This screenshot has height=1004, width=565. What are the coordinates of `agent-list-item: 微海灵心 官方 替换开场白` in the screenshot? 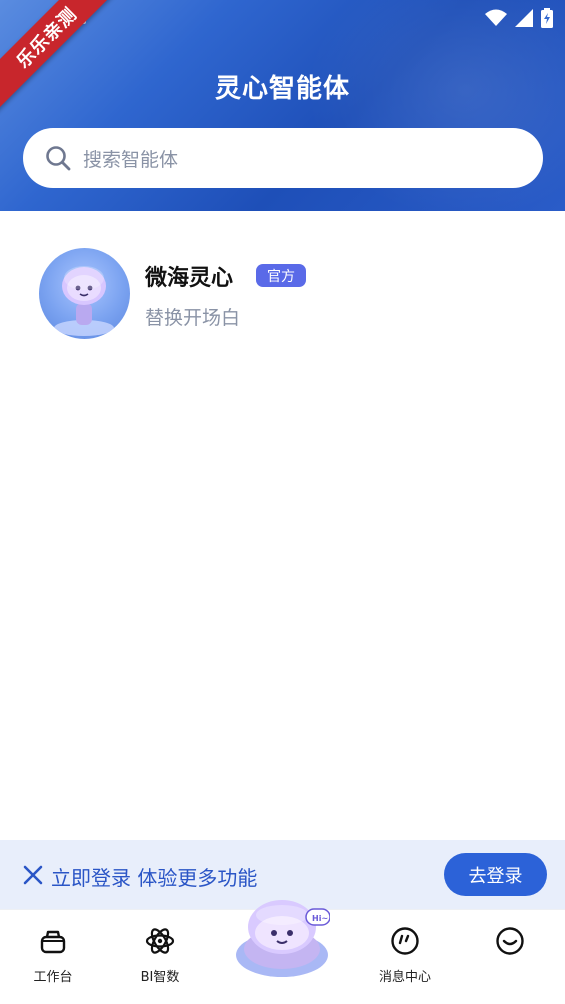 It's located at (289, 294).